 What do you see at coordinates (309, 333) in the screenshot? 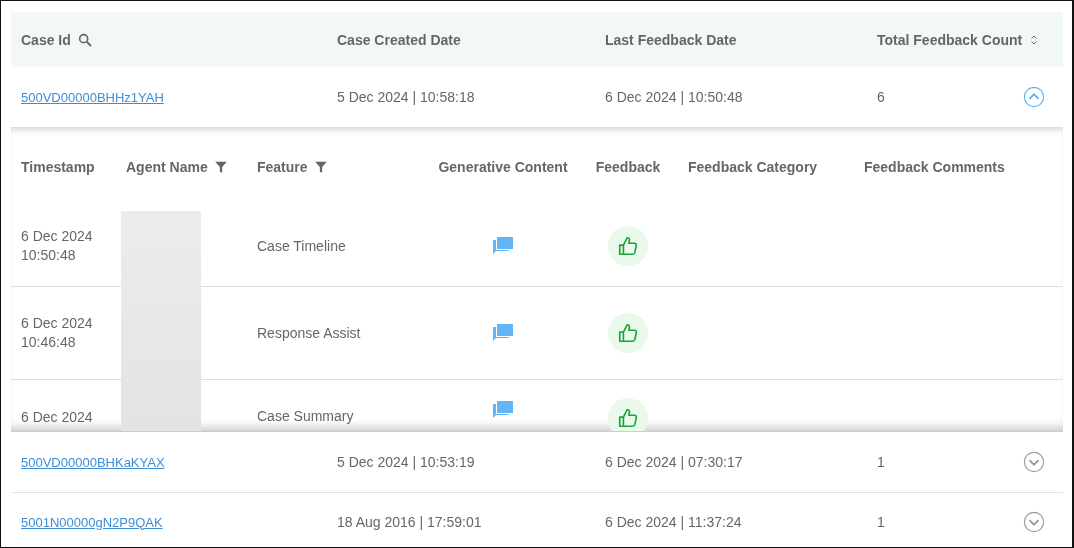
I see `table-cell-text: Response Assist` at bounding box center [309, 333].